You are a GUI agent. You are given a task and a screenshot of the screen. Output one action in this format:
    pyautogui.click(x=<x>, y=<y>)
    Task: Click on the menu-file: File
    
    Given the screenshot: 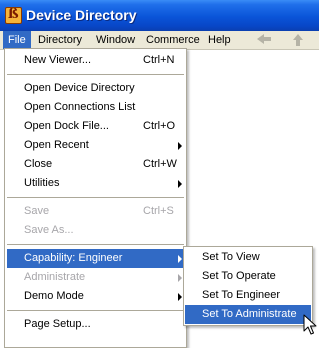 What is the action you would take?
    pyautogui.click(x=17, y=40)
    